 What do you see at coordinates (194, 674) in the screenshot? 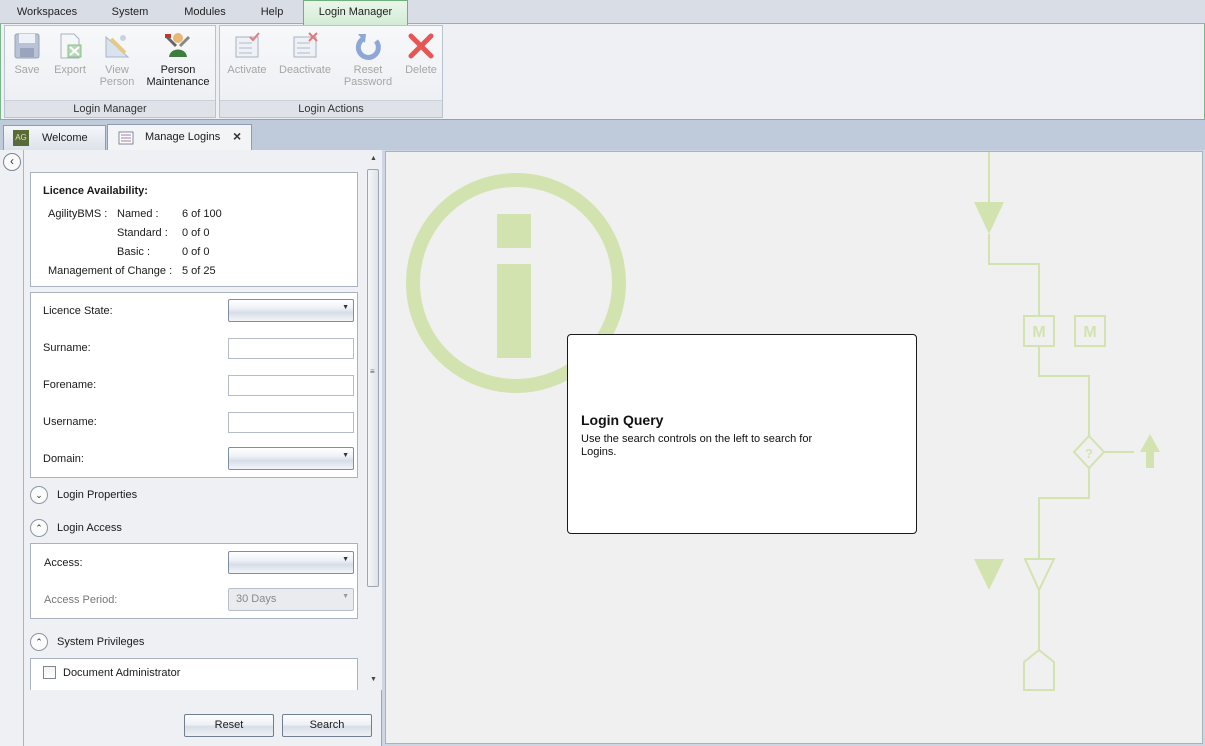
I see `system-privileges-box: Document Administrator` at bounding box center [194, 674].